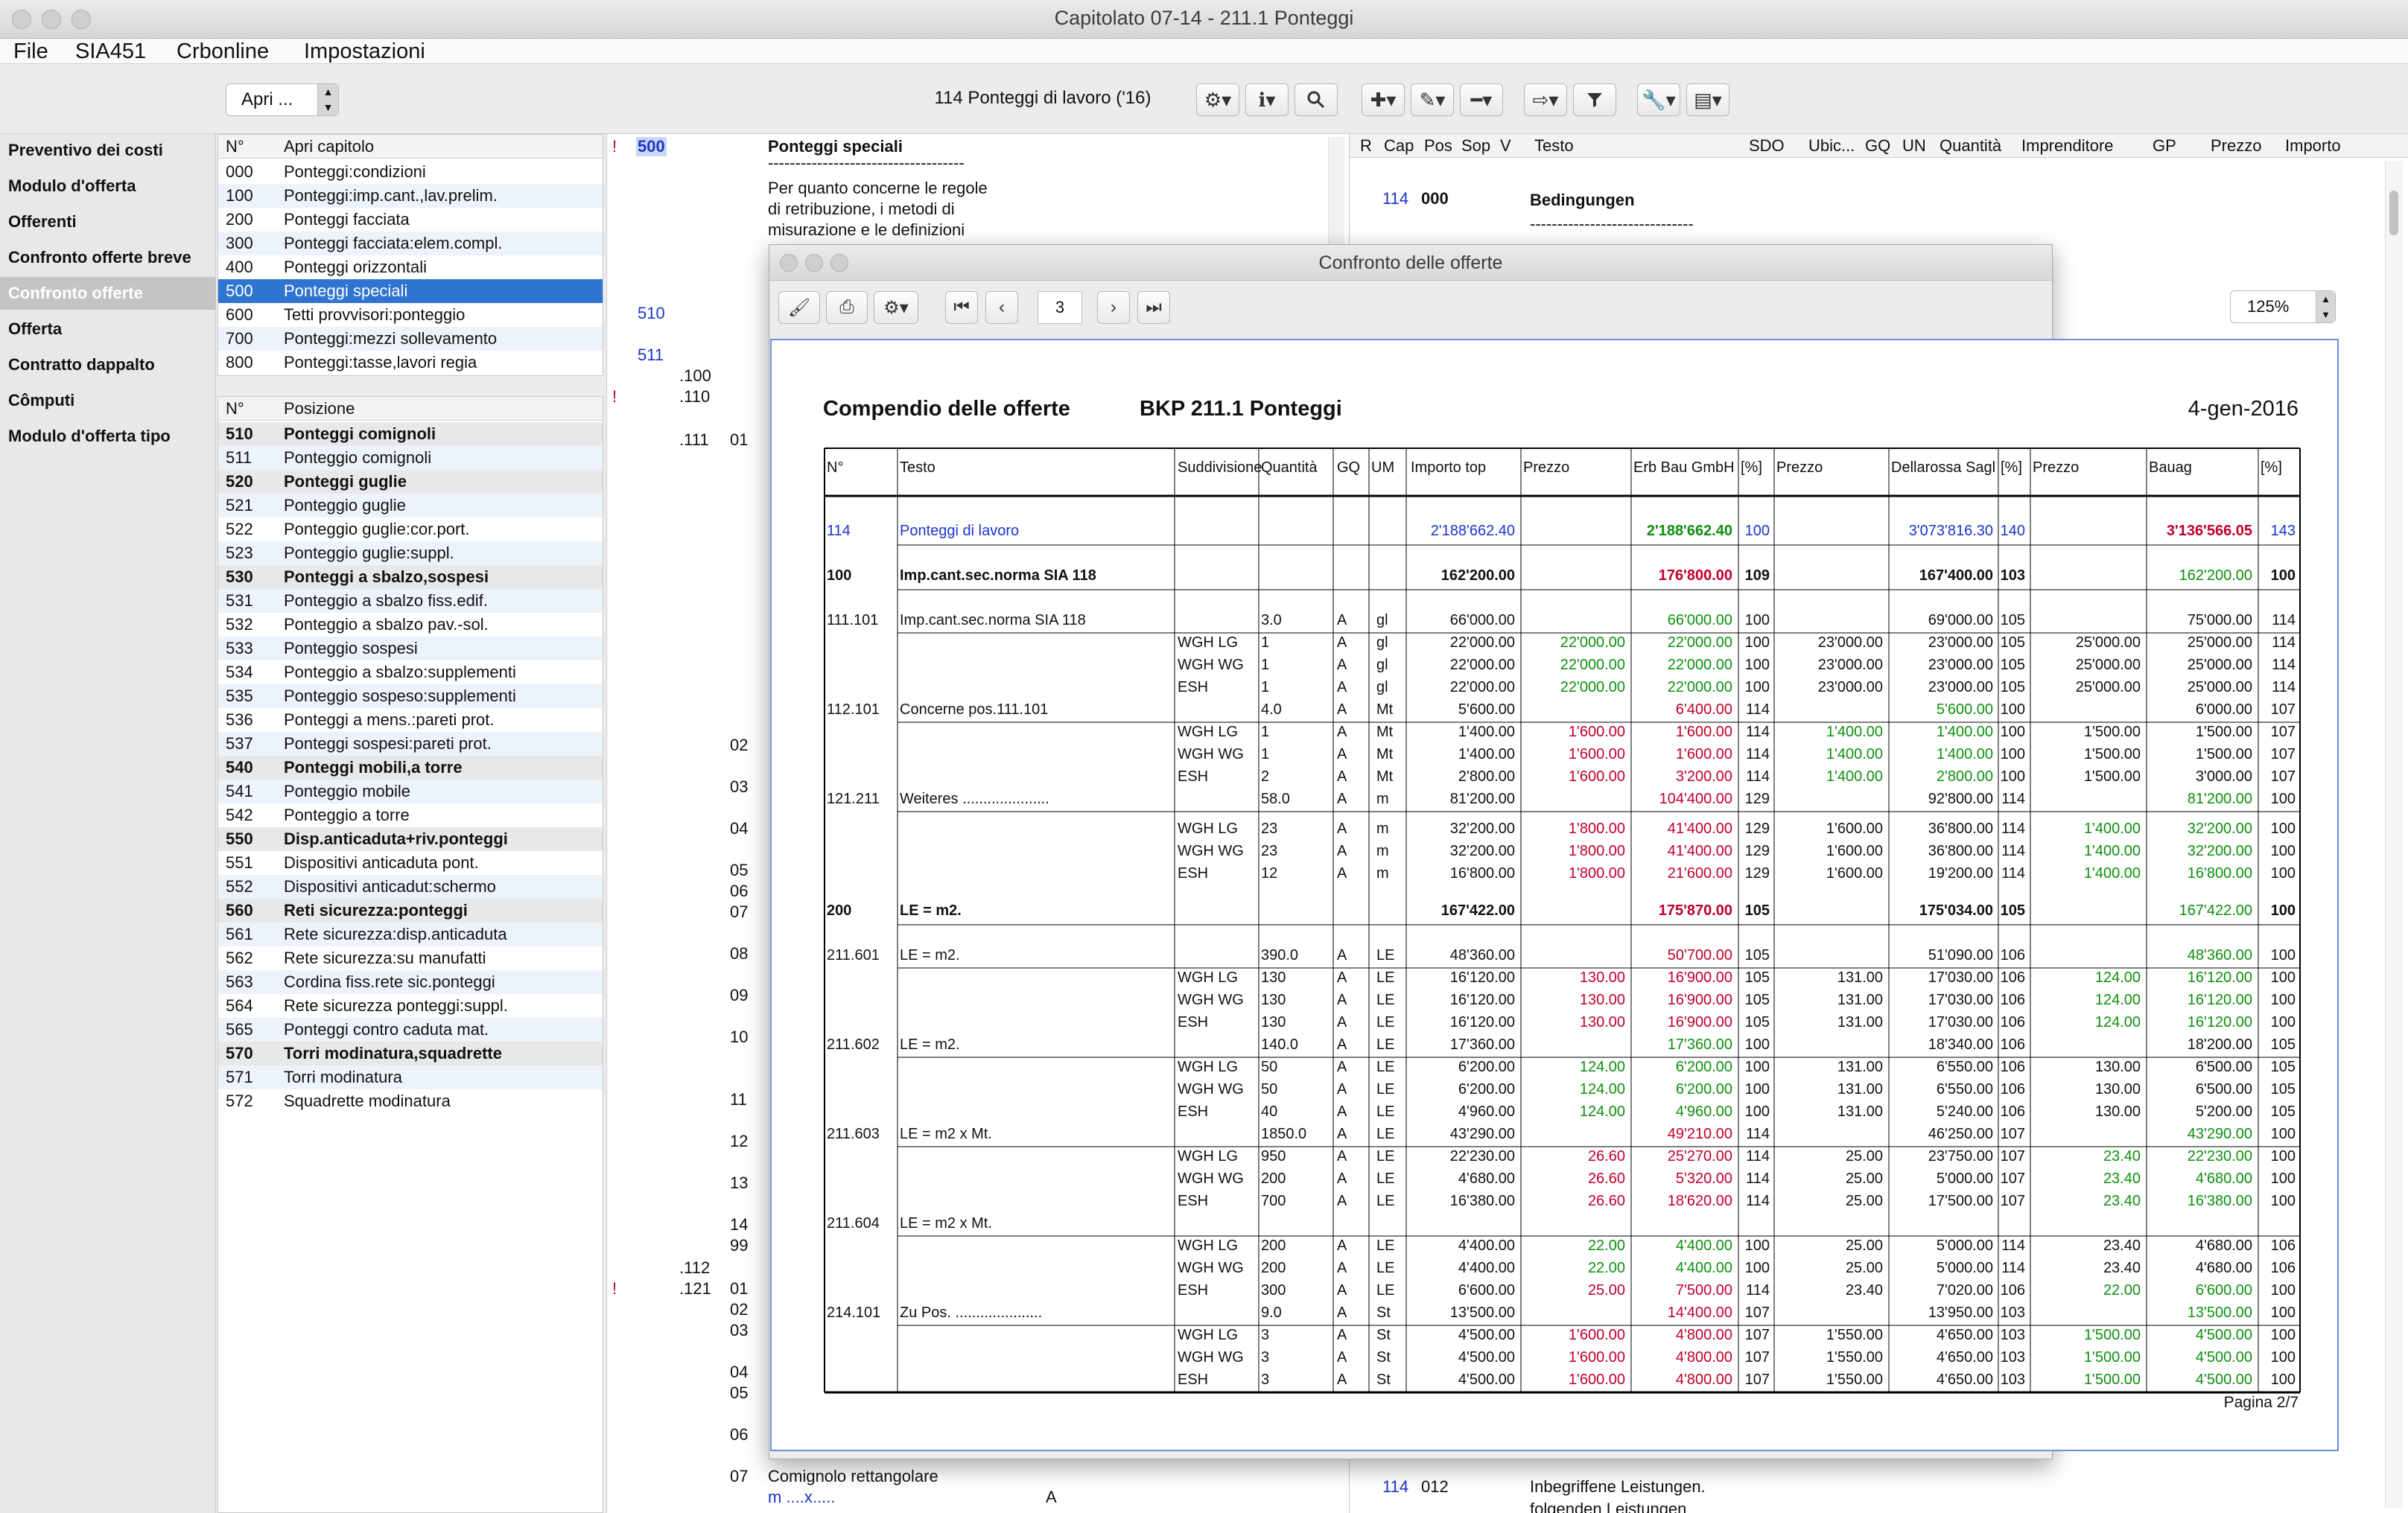 The image size is (2408, 1513). What do you see at coordinates (410, 1030) in the screenshot?
I see `position-row: 565 Ponteggi contro caduta mat.` at bounding box center [410, 1030].